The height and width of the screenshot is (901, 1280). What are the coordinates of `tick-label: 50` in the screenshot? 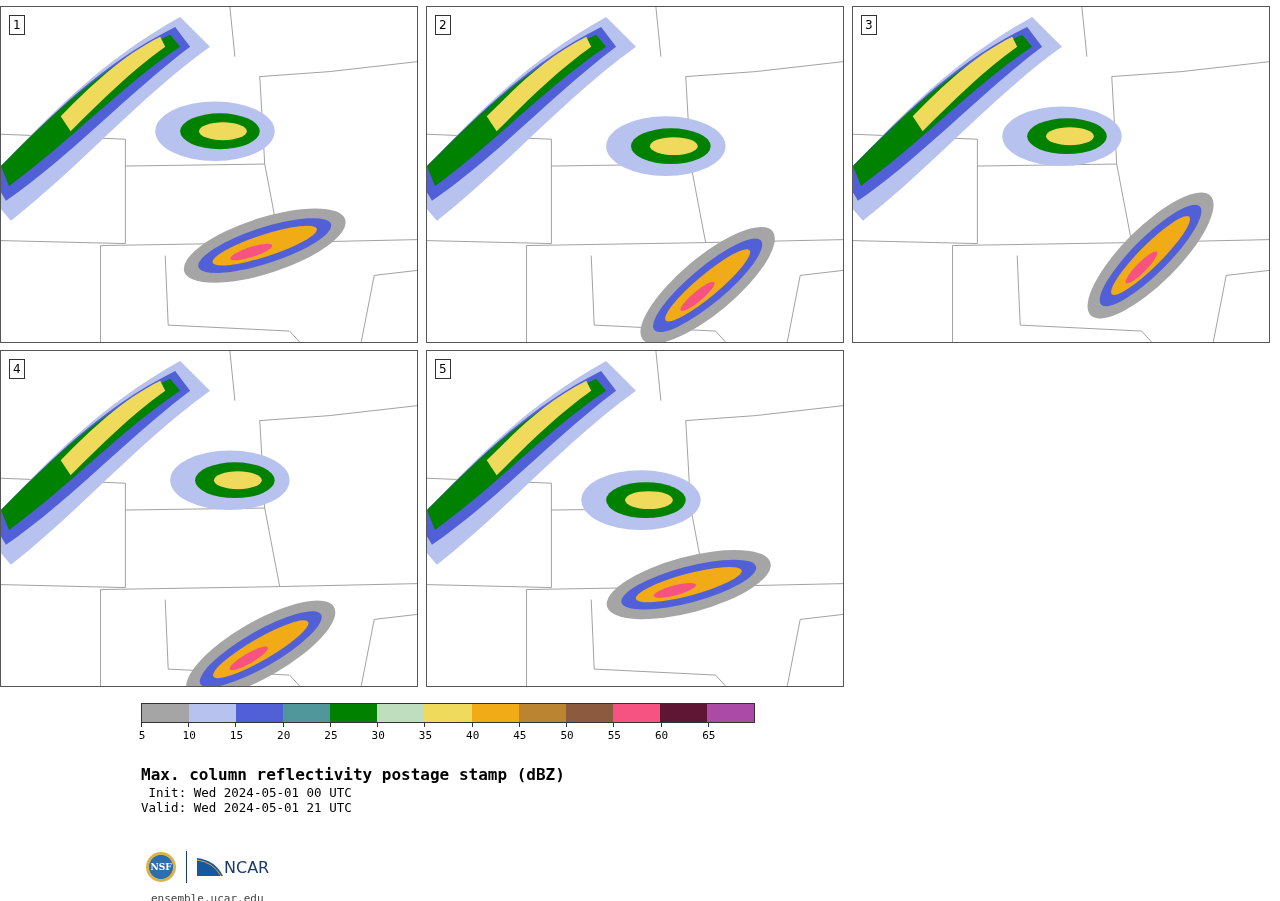 It's located at (567, 735).